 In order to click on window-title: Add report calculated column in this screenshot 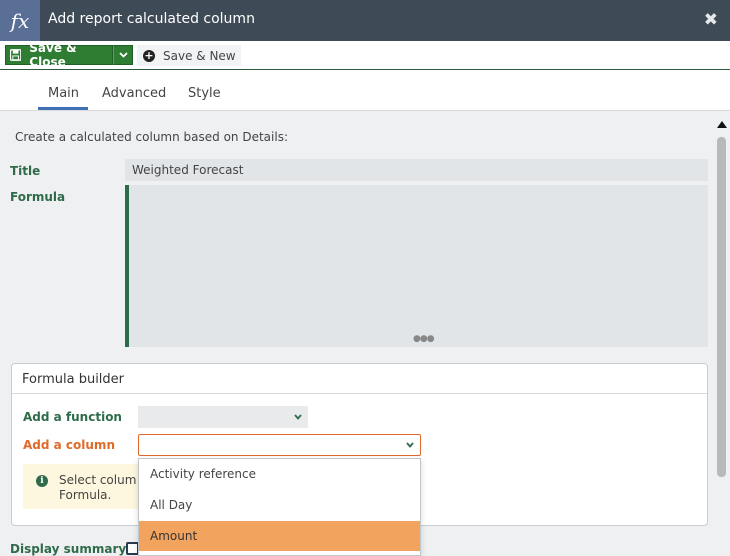, I will do `click(151, 19)`.